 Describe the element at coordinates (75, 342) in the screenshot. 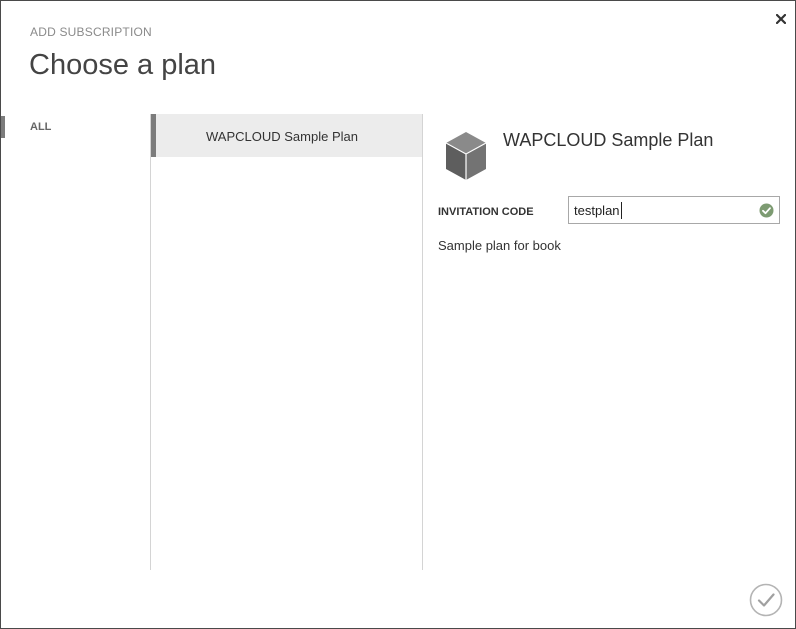

I see `filter-column: ALL` at that location.